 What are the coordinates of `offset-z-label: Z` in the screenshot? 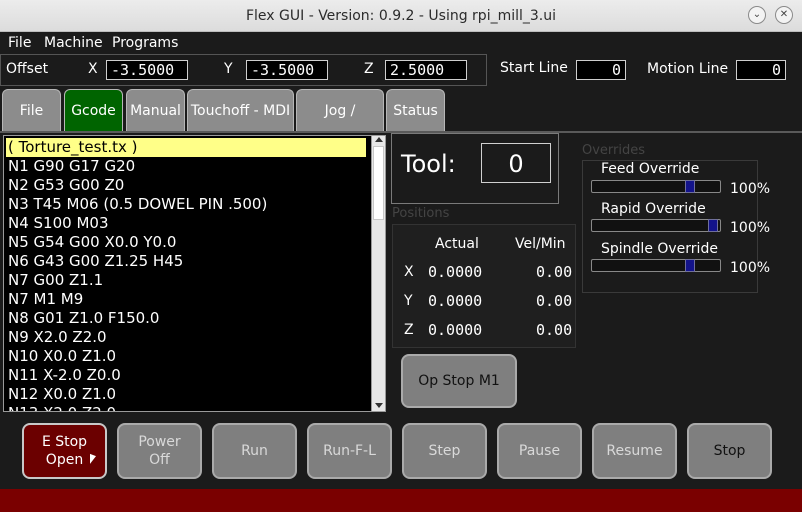 It's located at (369, 69).